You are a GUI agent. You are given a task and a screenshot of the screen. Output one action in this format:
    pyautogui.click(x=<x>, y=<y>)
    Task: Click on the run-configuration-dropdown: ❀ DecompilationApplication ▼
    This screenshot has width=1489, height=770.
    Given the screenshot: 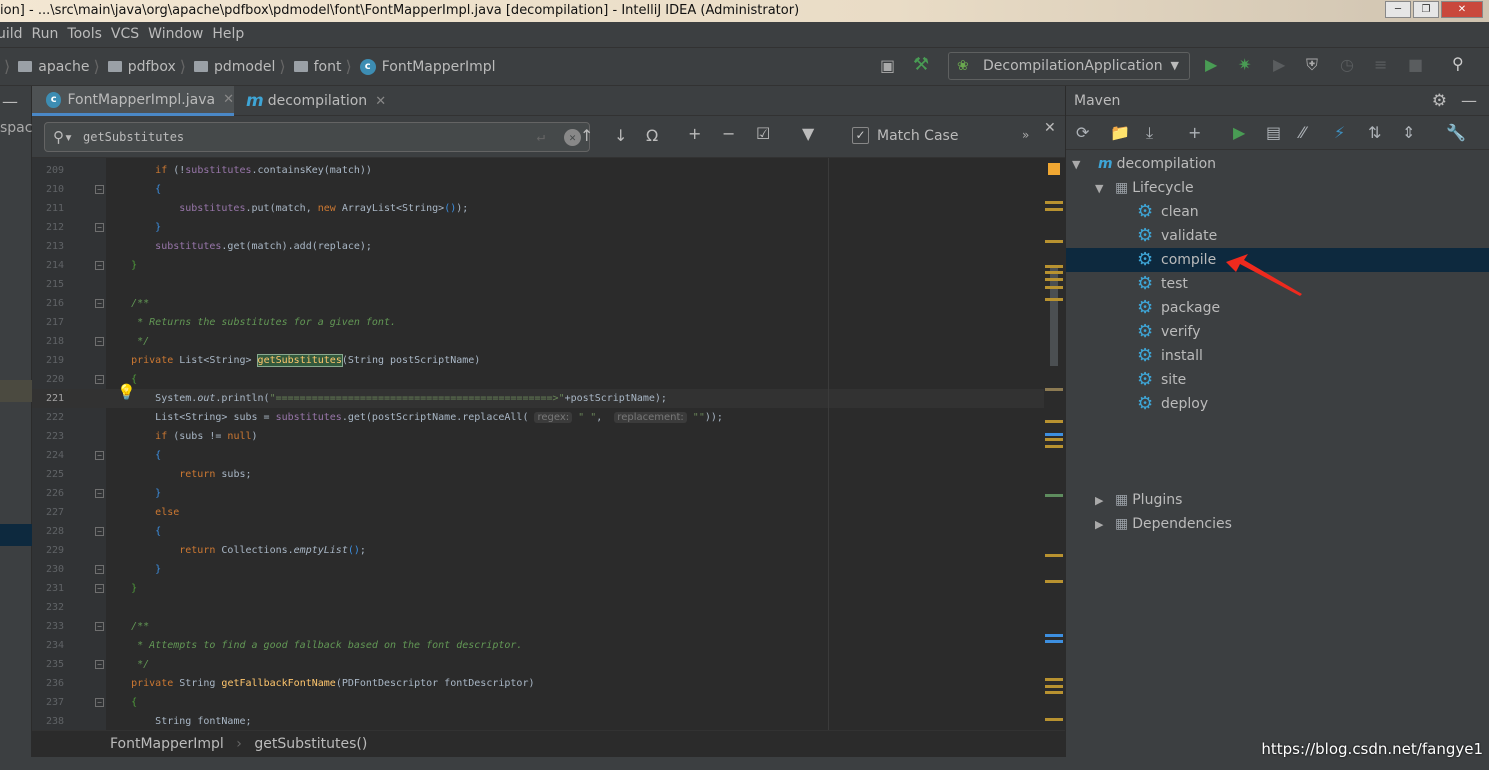 What is the action you would take?
    pyautogui.click(x=1069, y=66)
    